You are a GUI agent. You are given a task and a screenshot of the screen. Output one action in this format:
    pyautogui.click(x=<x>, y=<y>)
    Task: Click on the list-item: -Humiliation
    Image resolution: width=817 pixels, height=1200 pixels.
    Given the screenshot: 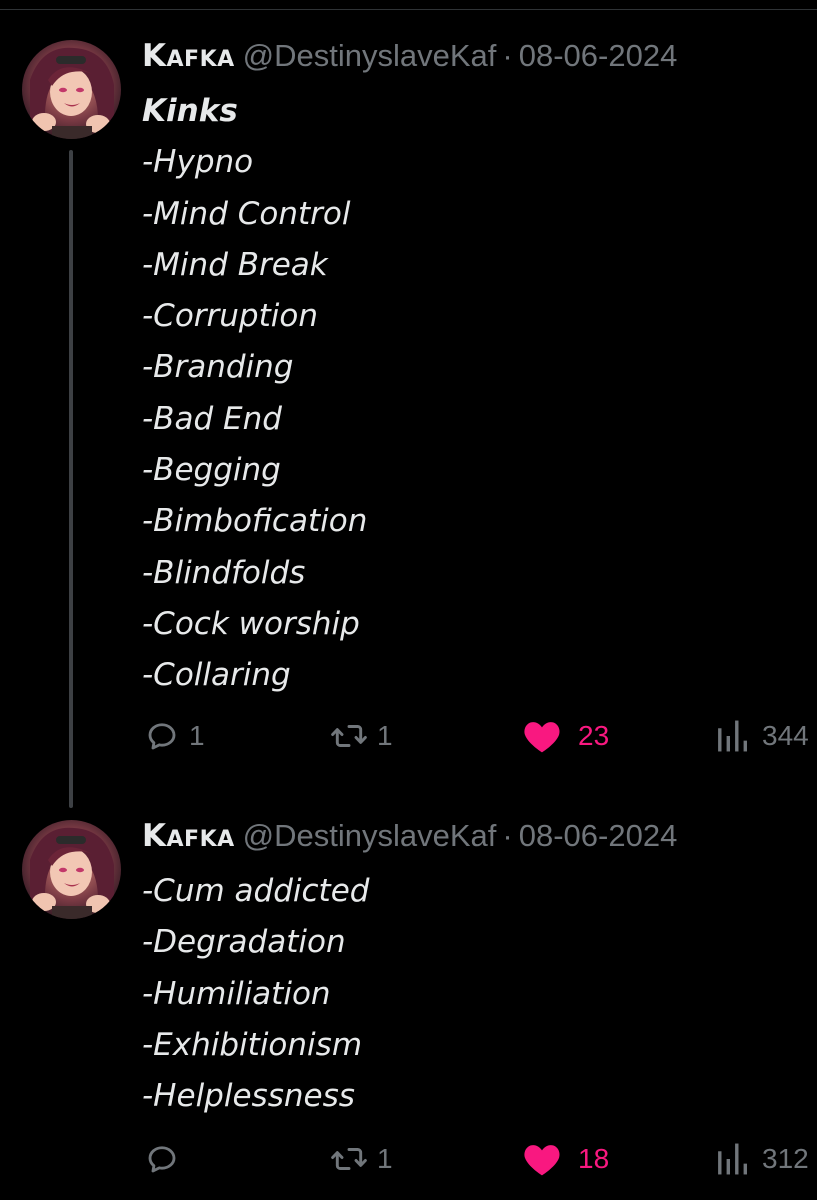 What is the action you would take?
    pyautogui.click(x=236, y=993)
    